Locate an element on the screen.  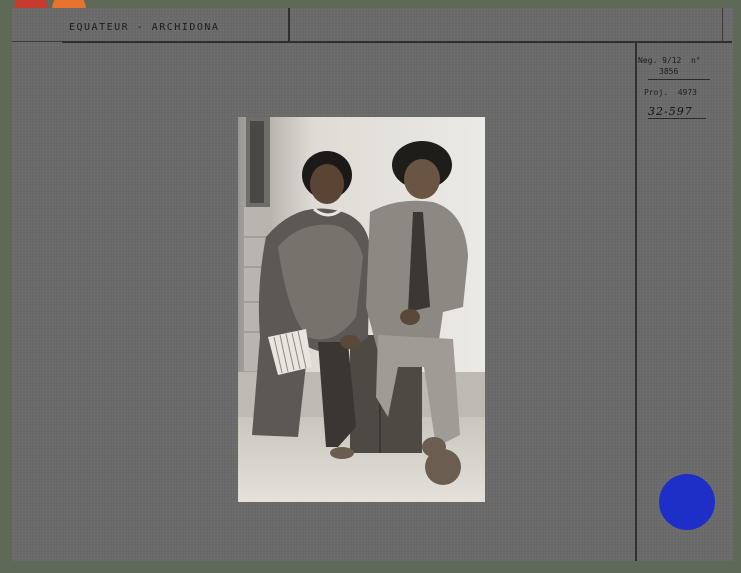
header-divider-left is located at coordinates (37, 41).